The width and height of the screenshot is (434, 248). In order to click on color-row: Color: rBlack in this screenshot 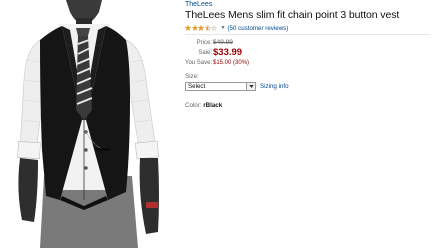, I will do `click(203, 105)`.